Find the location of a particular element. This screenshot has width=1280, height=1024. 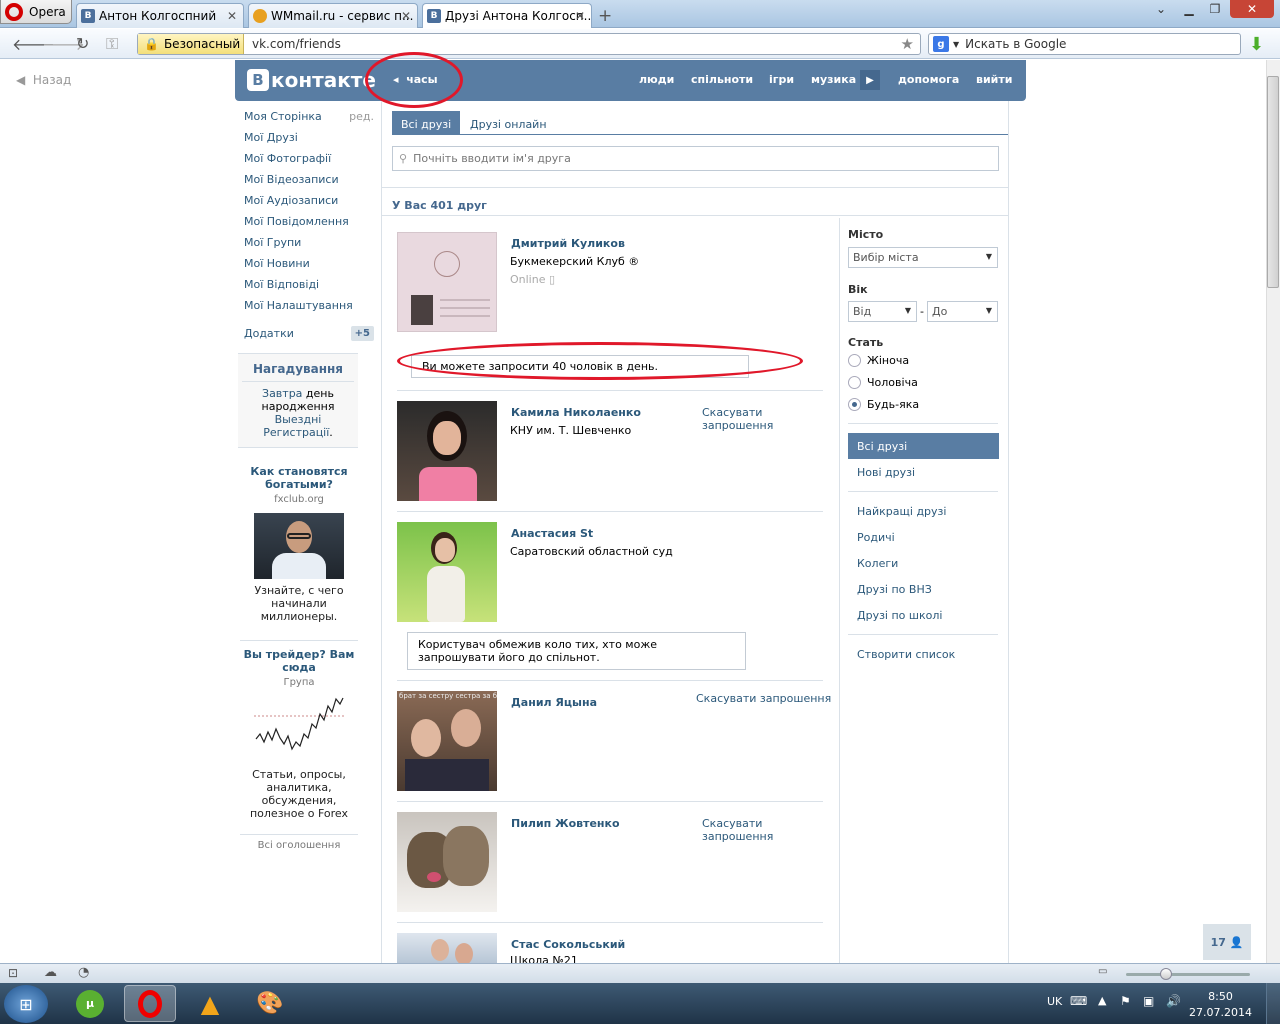

menu-my-answers: Мої Відповіді is located at coordinates (309, 288).